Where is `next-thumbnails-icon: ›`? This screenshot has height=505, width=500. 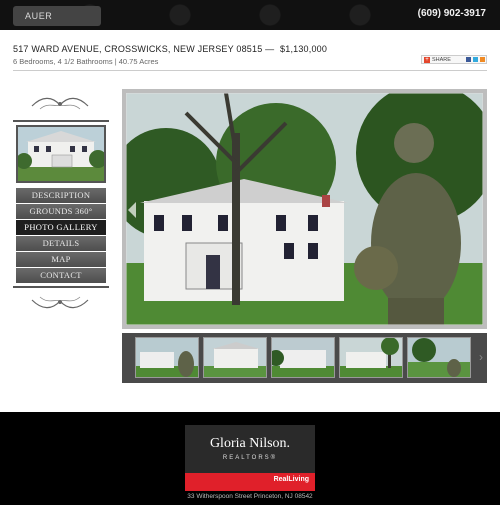
next-thumbnails-icon: › is located at coordinates (481, 357).